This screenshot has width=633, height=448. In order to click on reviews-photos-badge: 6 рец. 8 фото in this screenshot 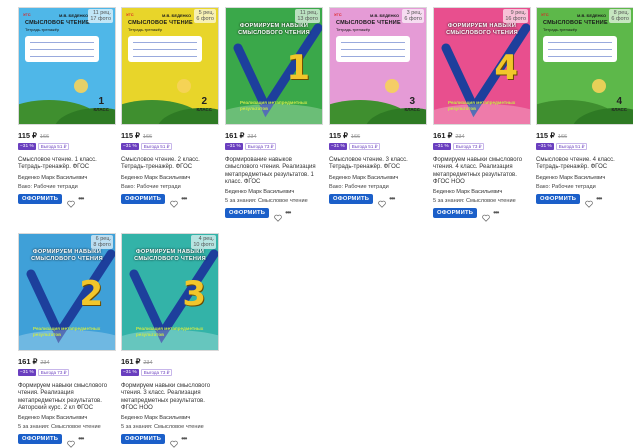, I will do `click(102, 242)`.